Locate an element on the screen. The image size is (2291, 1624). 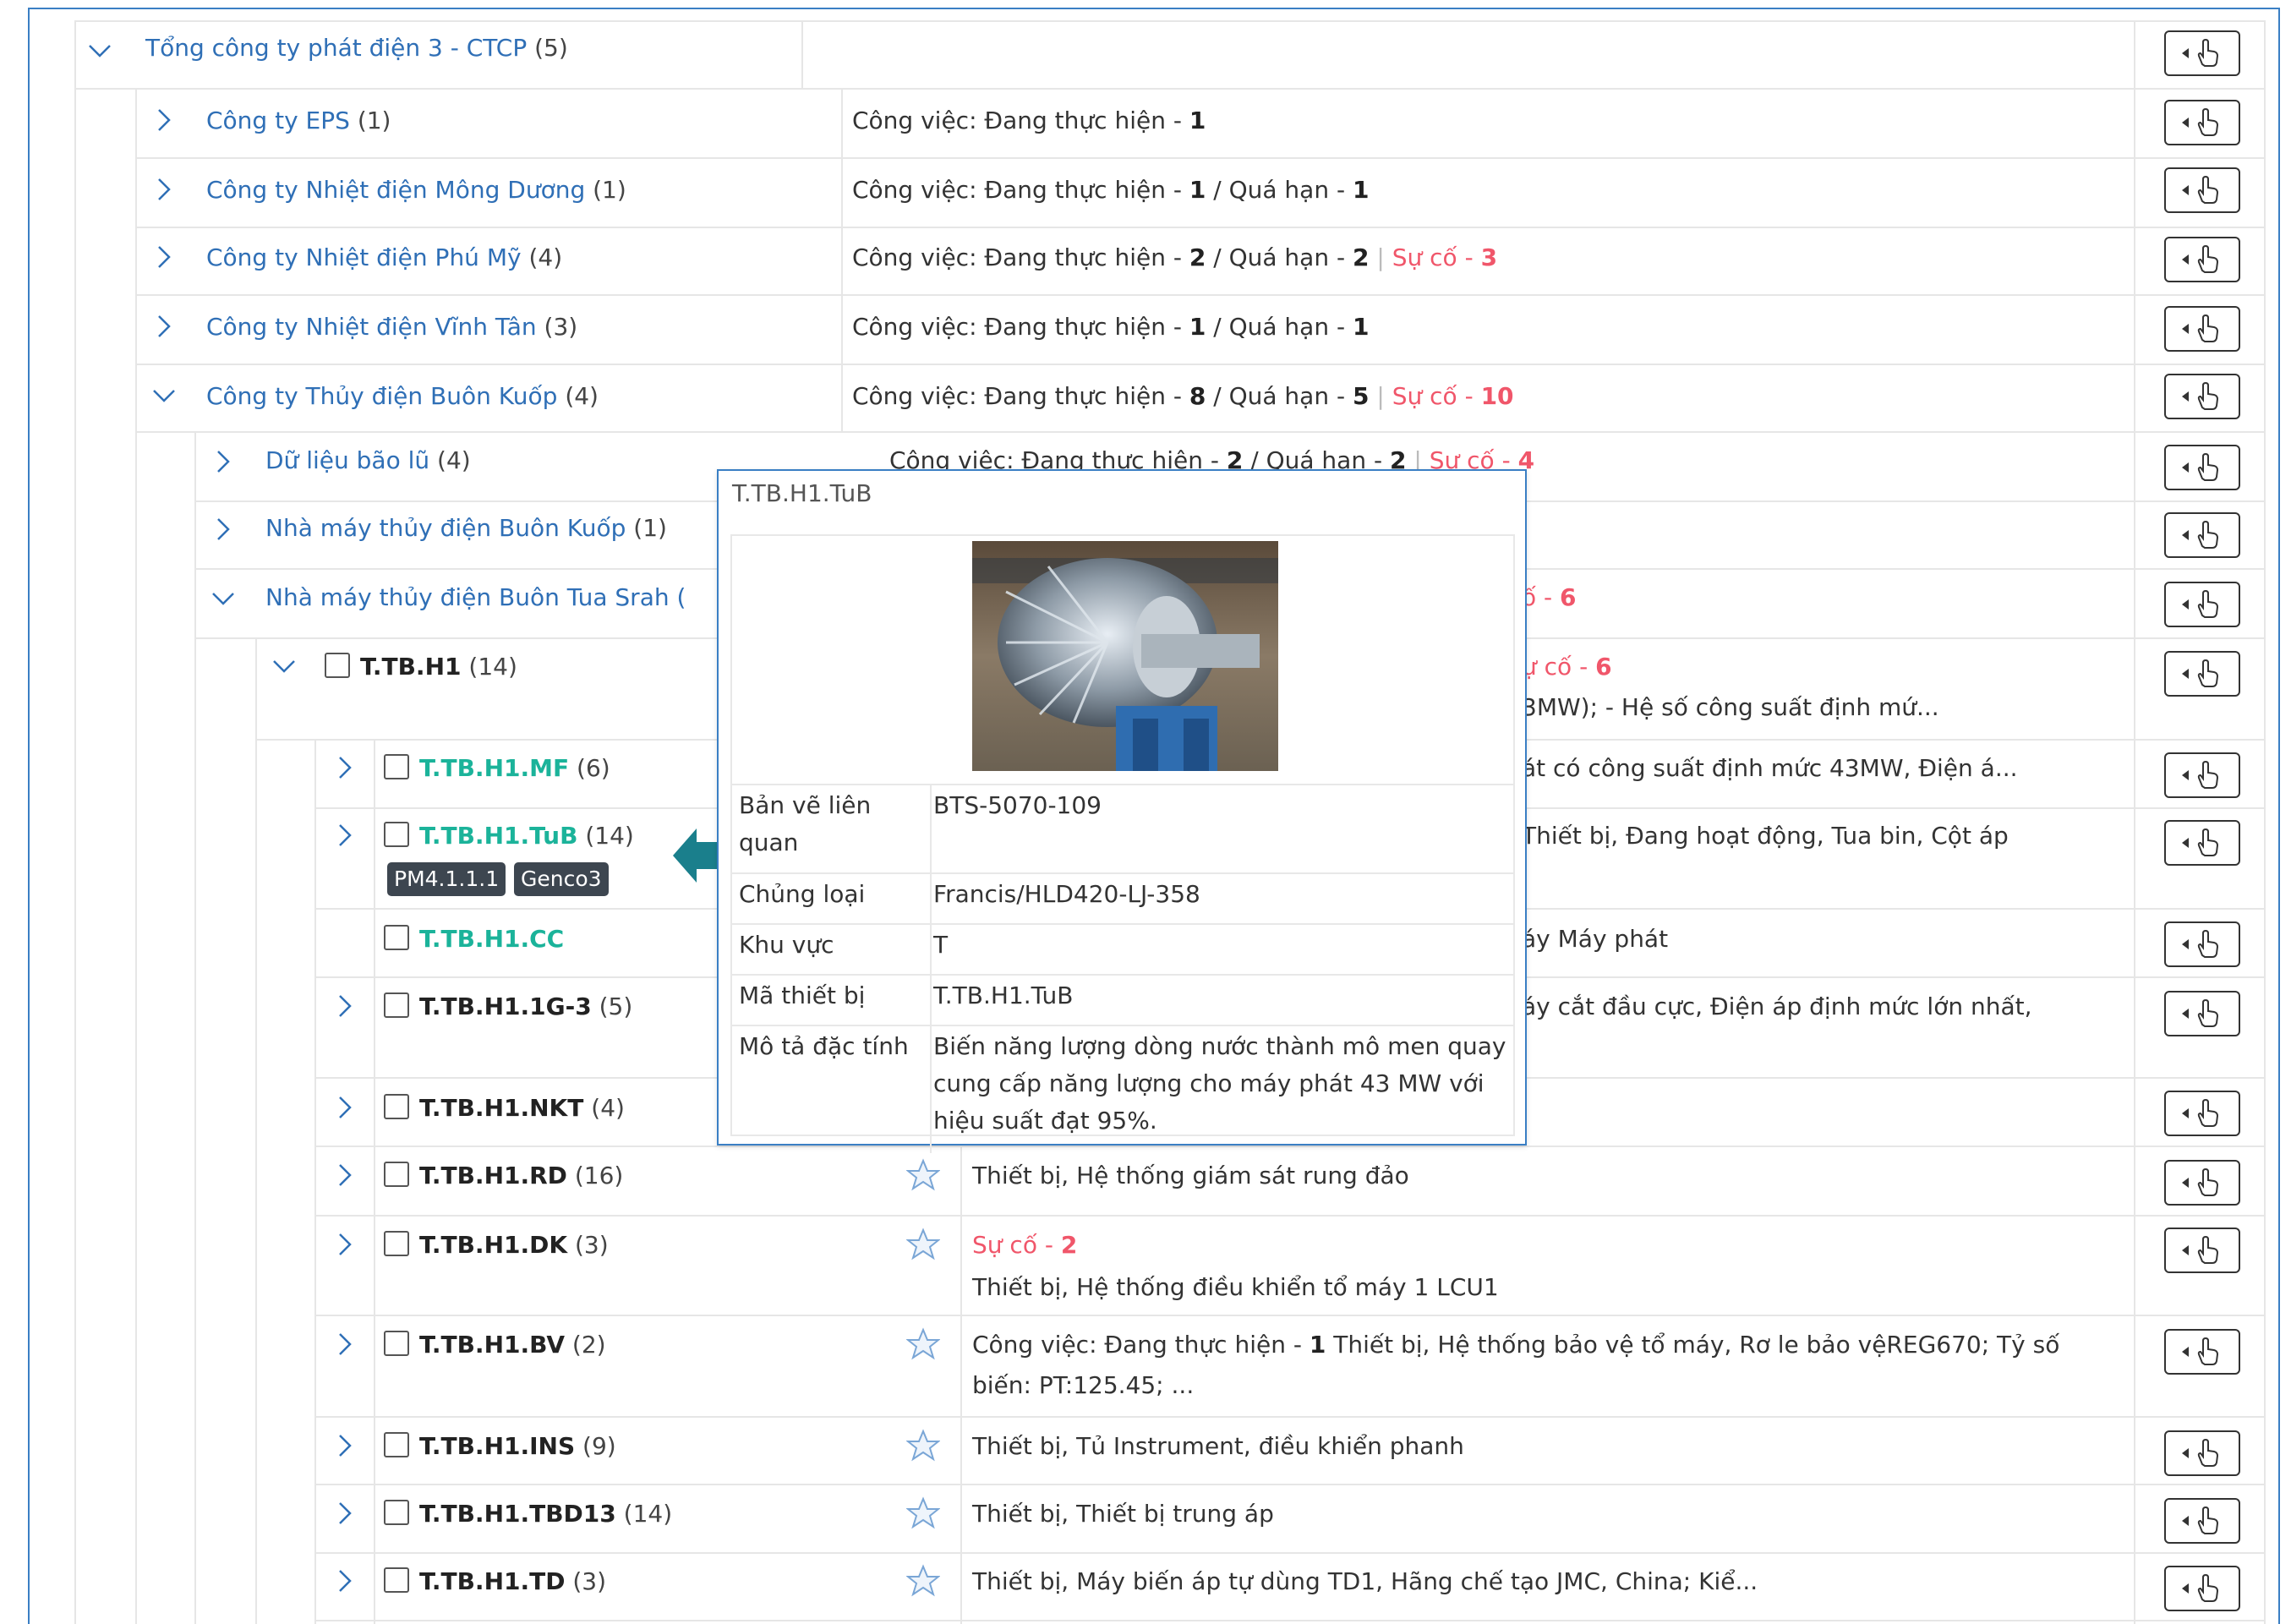
tree-node-company: Công ty Nhiệt điện Vĩnh Tân (3) is located at coordinates (392, 327).